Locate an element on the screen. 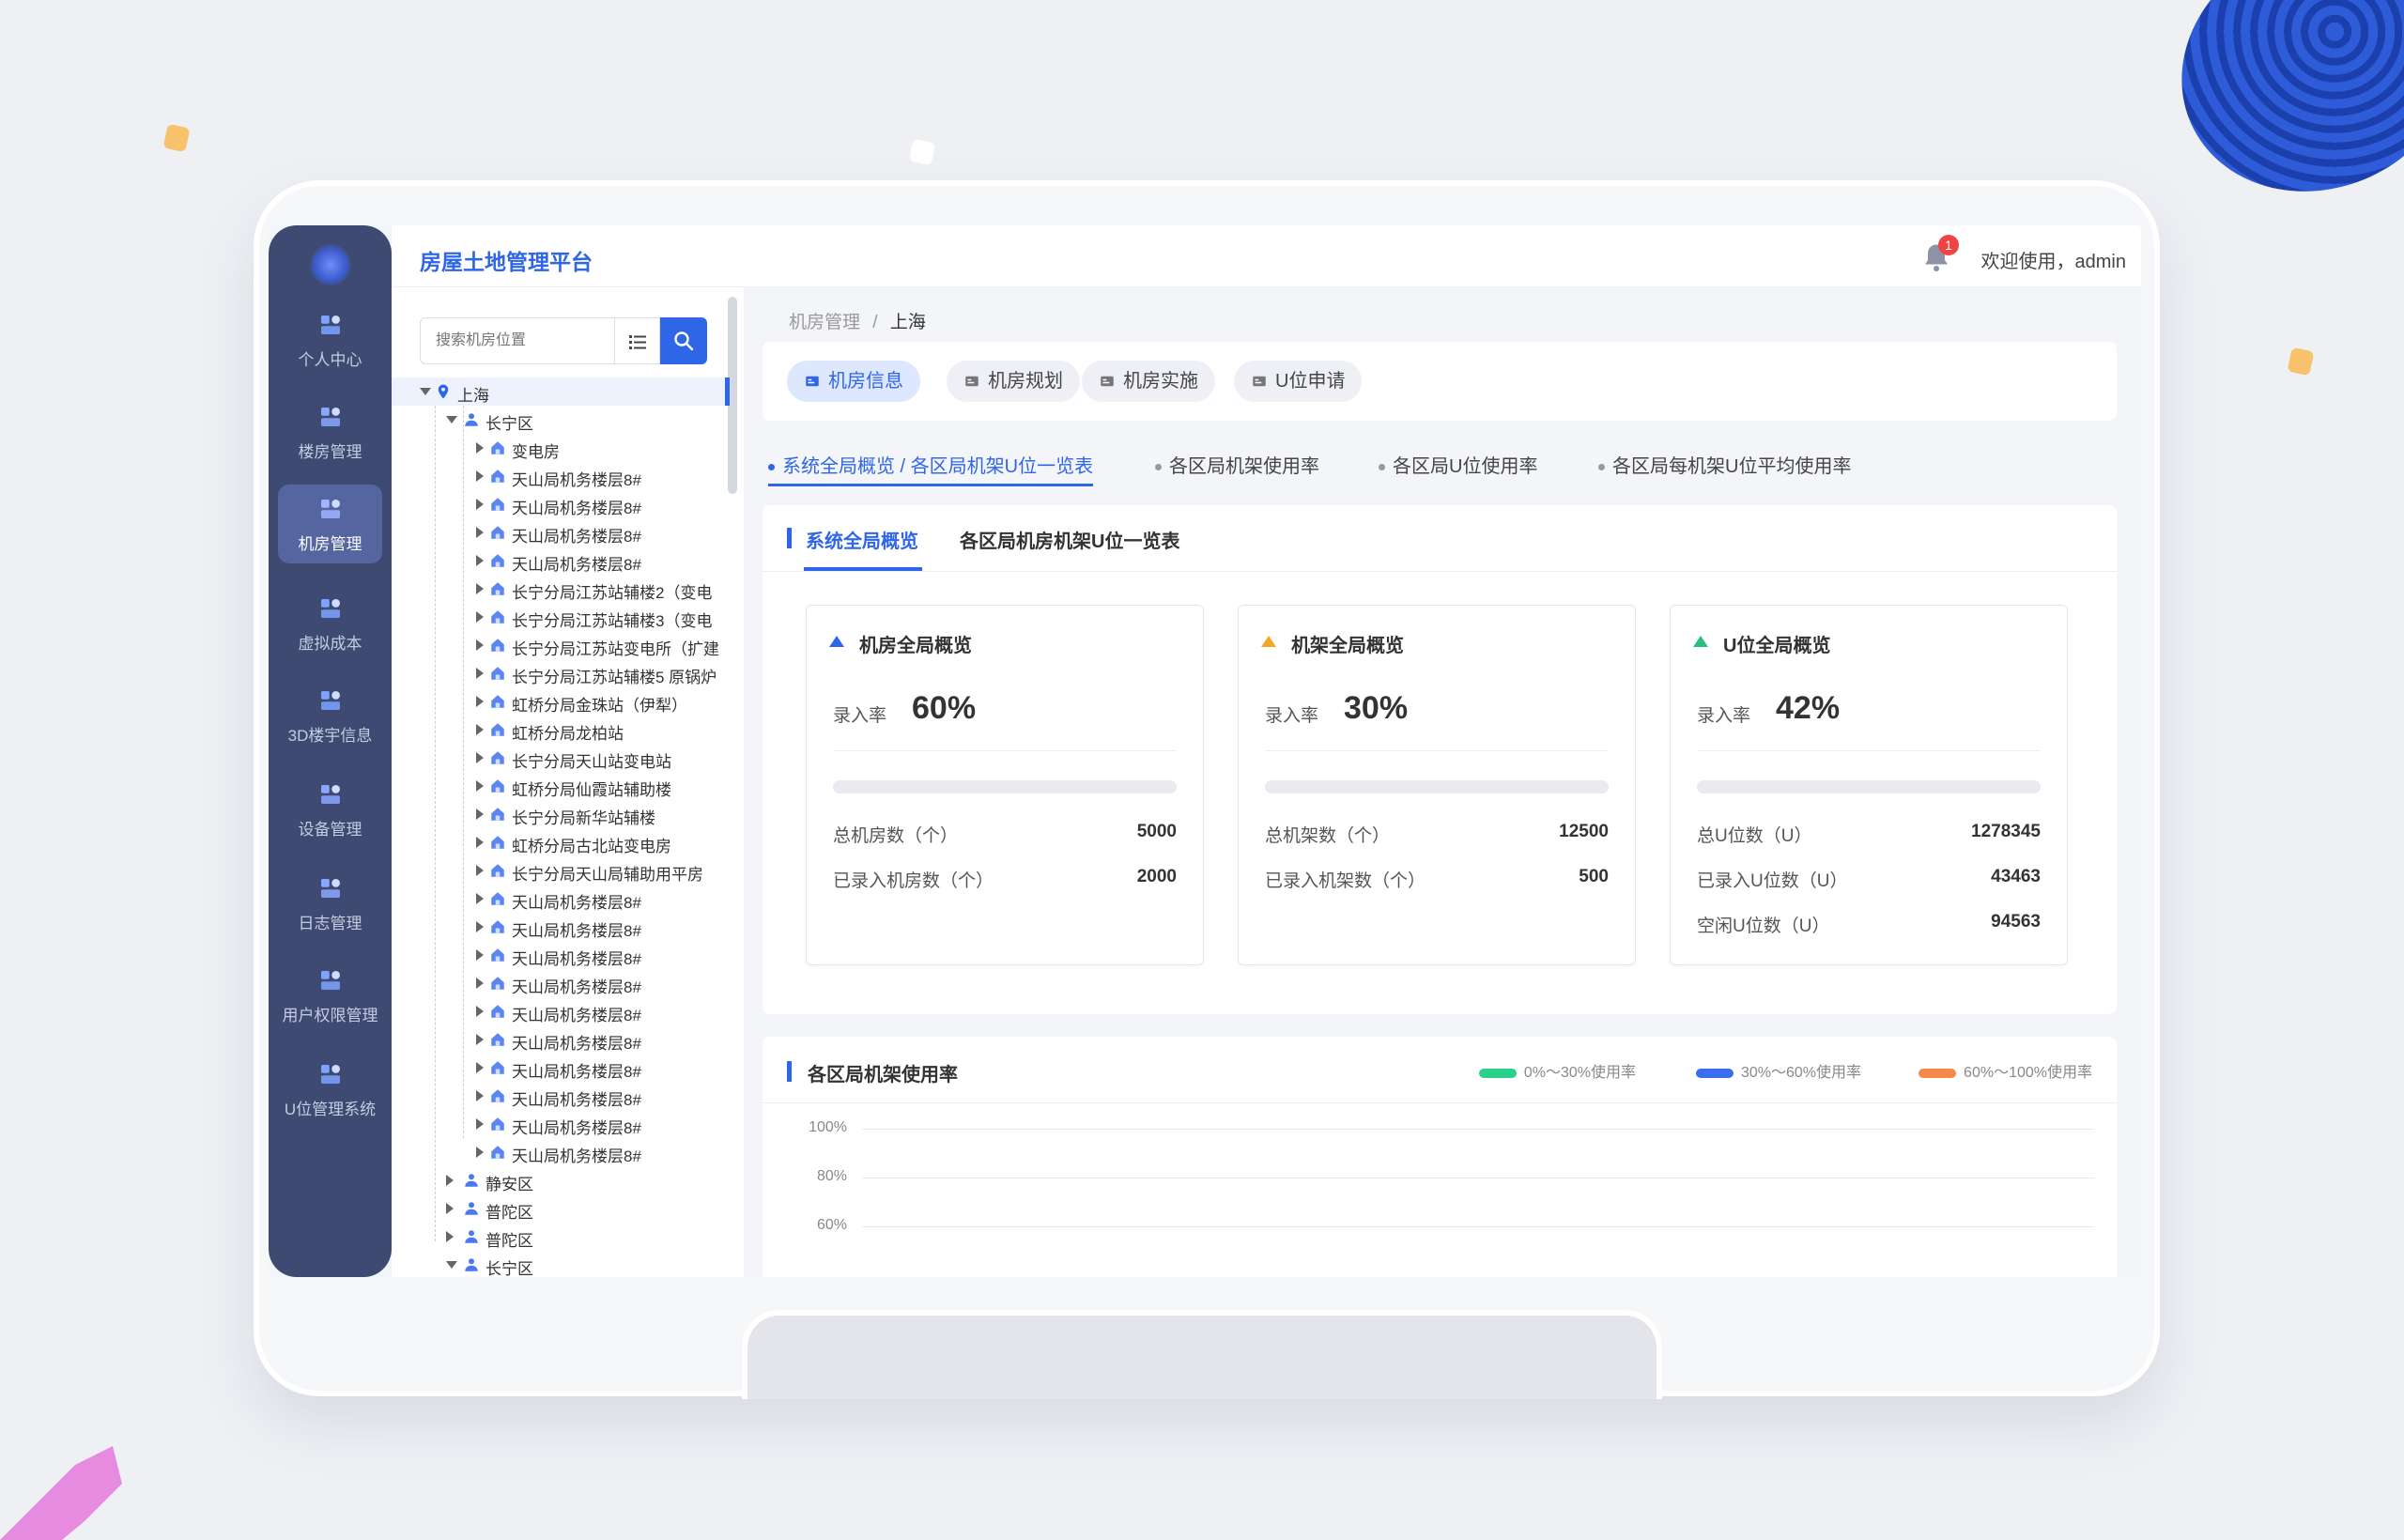 The height and width of the screenshot is (1540, 2404). divider is located at coordinates (1869, 750).